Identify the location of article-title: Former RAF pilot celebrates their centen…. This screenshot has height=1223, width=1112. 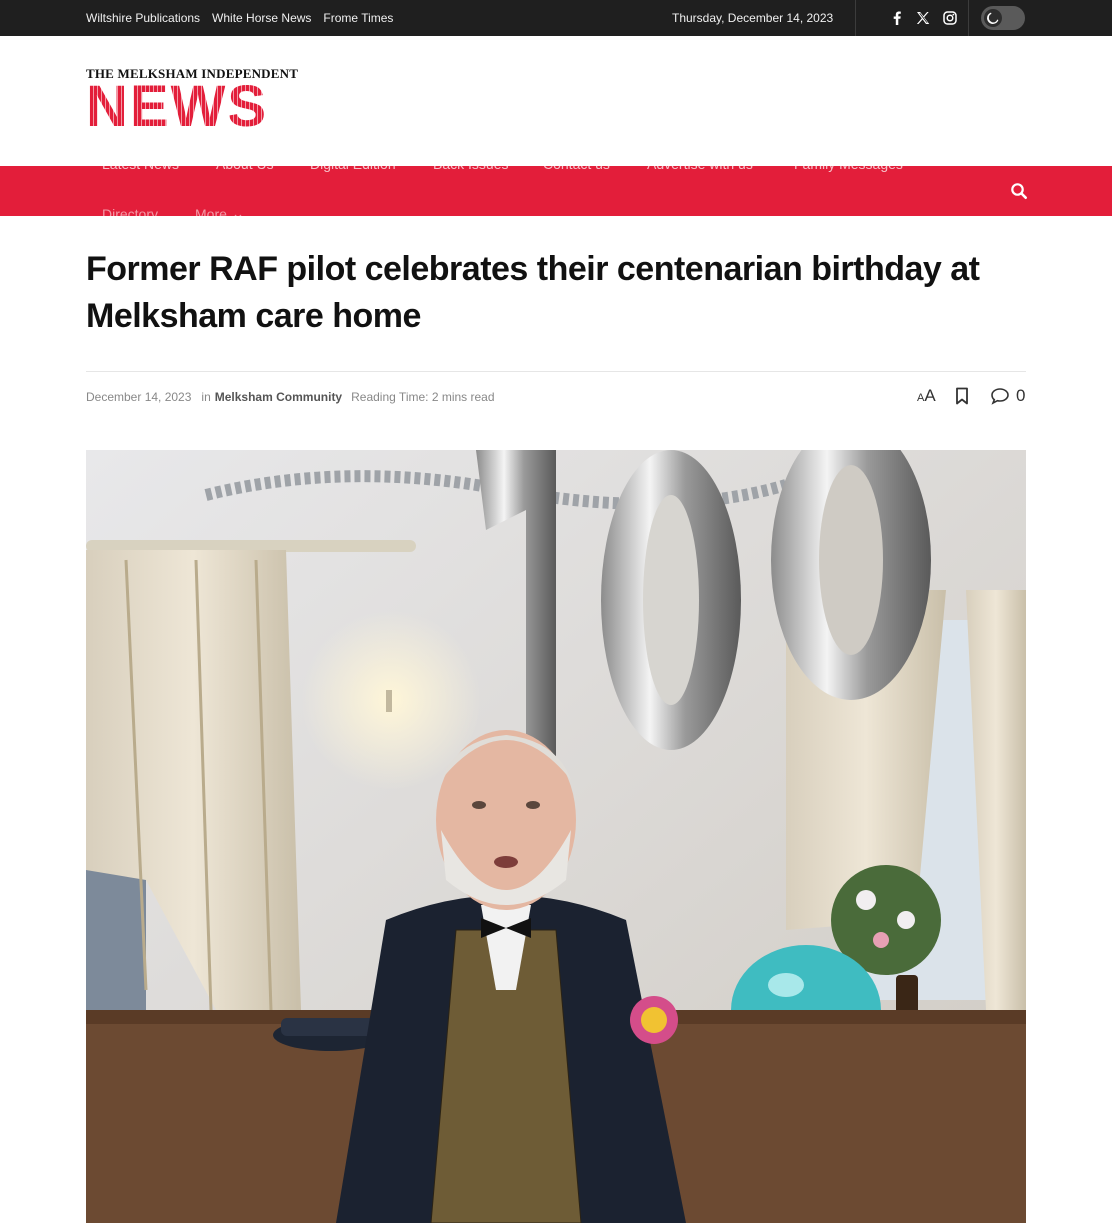
(533, 292).